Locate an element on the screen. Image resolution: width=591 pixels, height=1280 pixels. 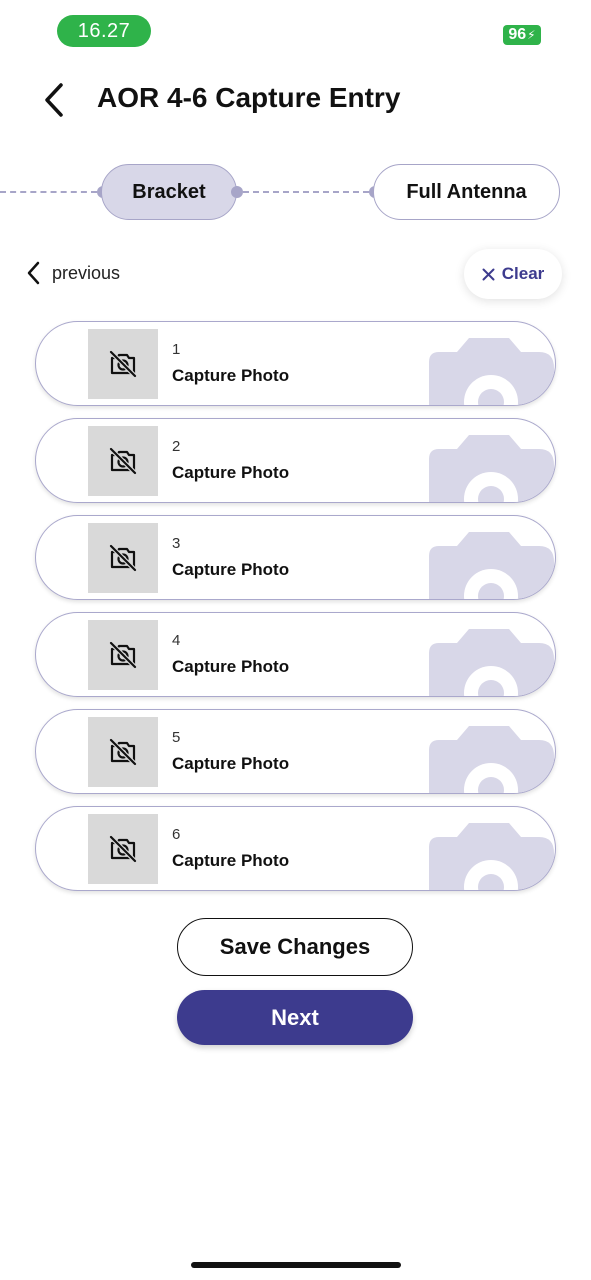
previous-button: previous is located at coordinates (73, 273).